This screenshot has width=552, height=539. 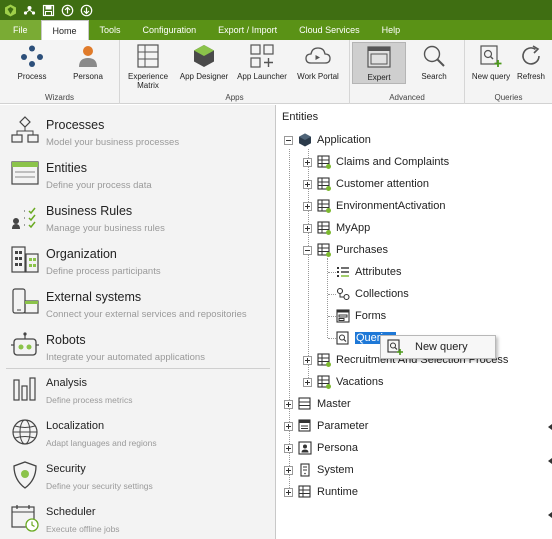 I want to click on app-launcher-button: App Launcher, so click(x=262, y=62).